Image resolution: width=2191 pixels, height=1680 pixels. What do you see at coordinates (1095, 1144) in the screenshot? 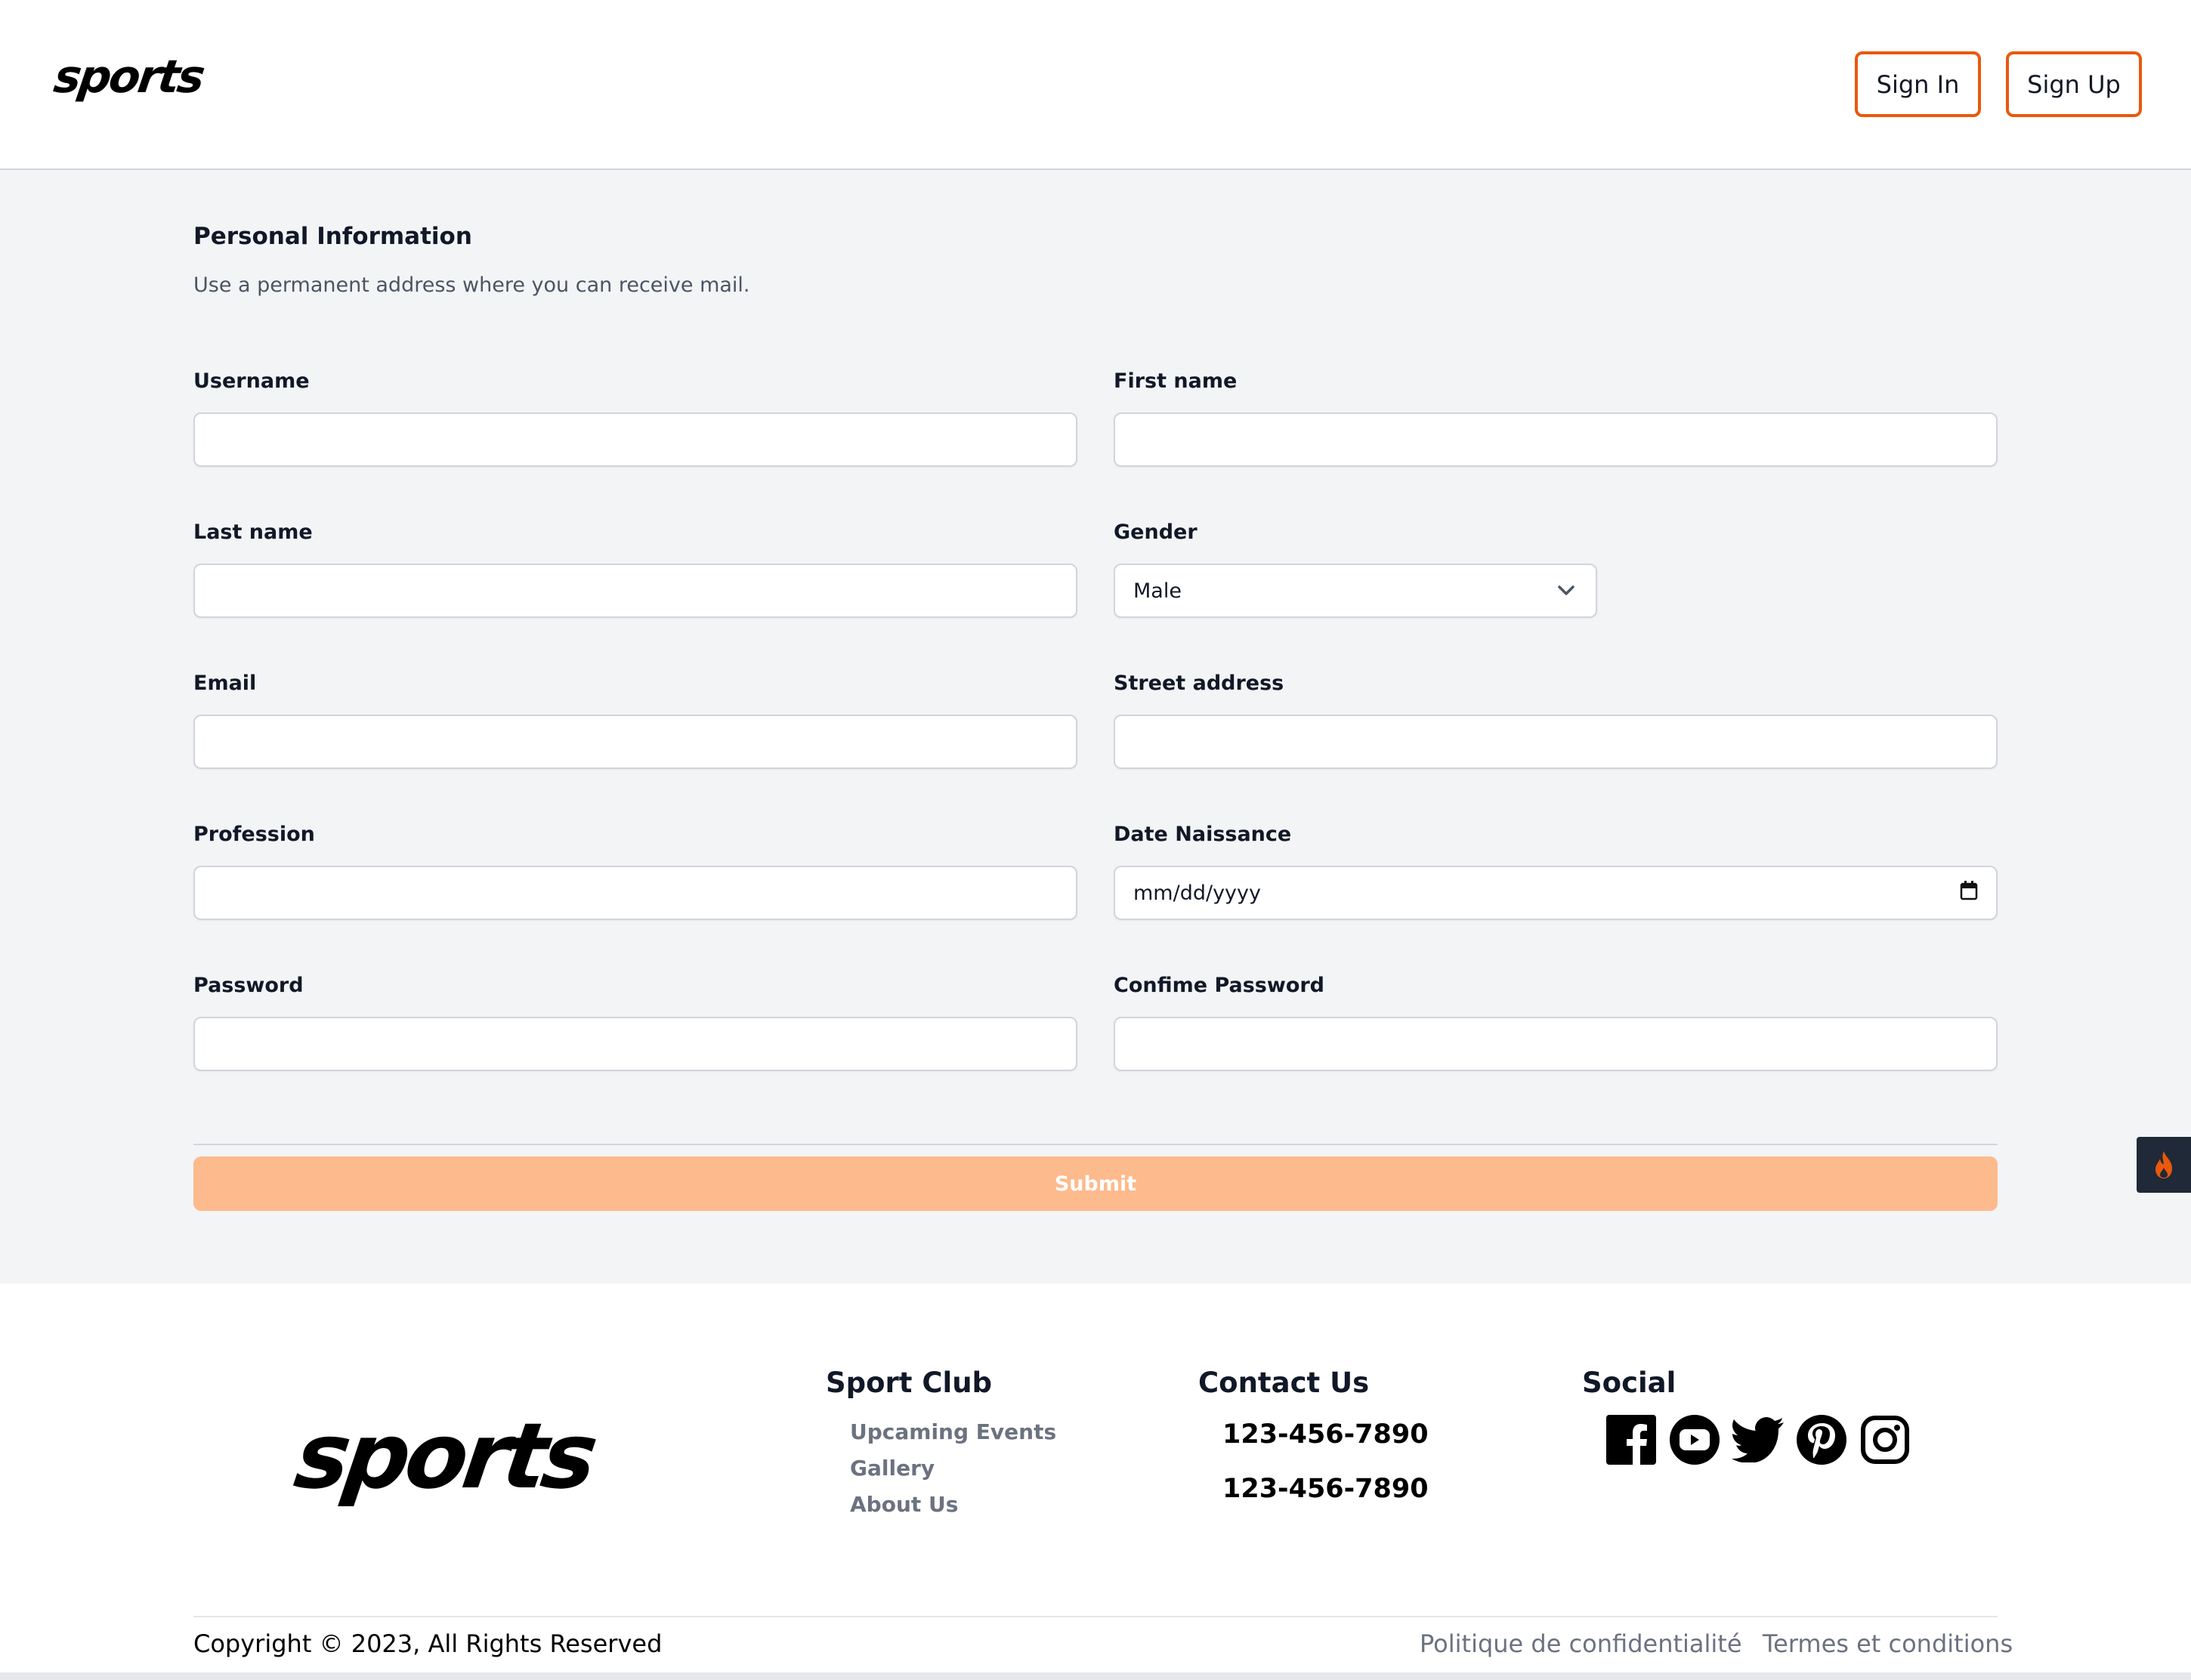
I see `form-divider` at bounding box center [1095, 1144].